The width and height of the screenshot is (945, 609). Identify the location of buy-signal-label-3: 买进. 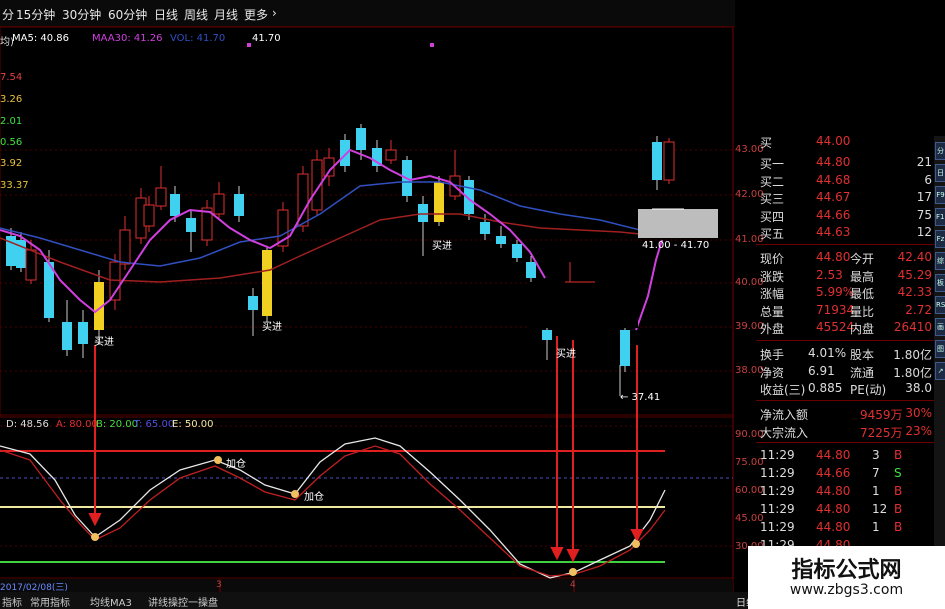
(442, 246).